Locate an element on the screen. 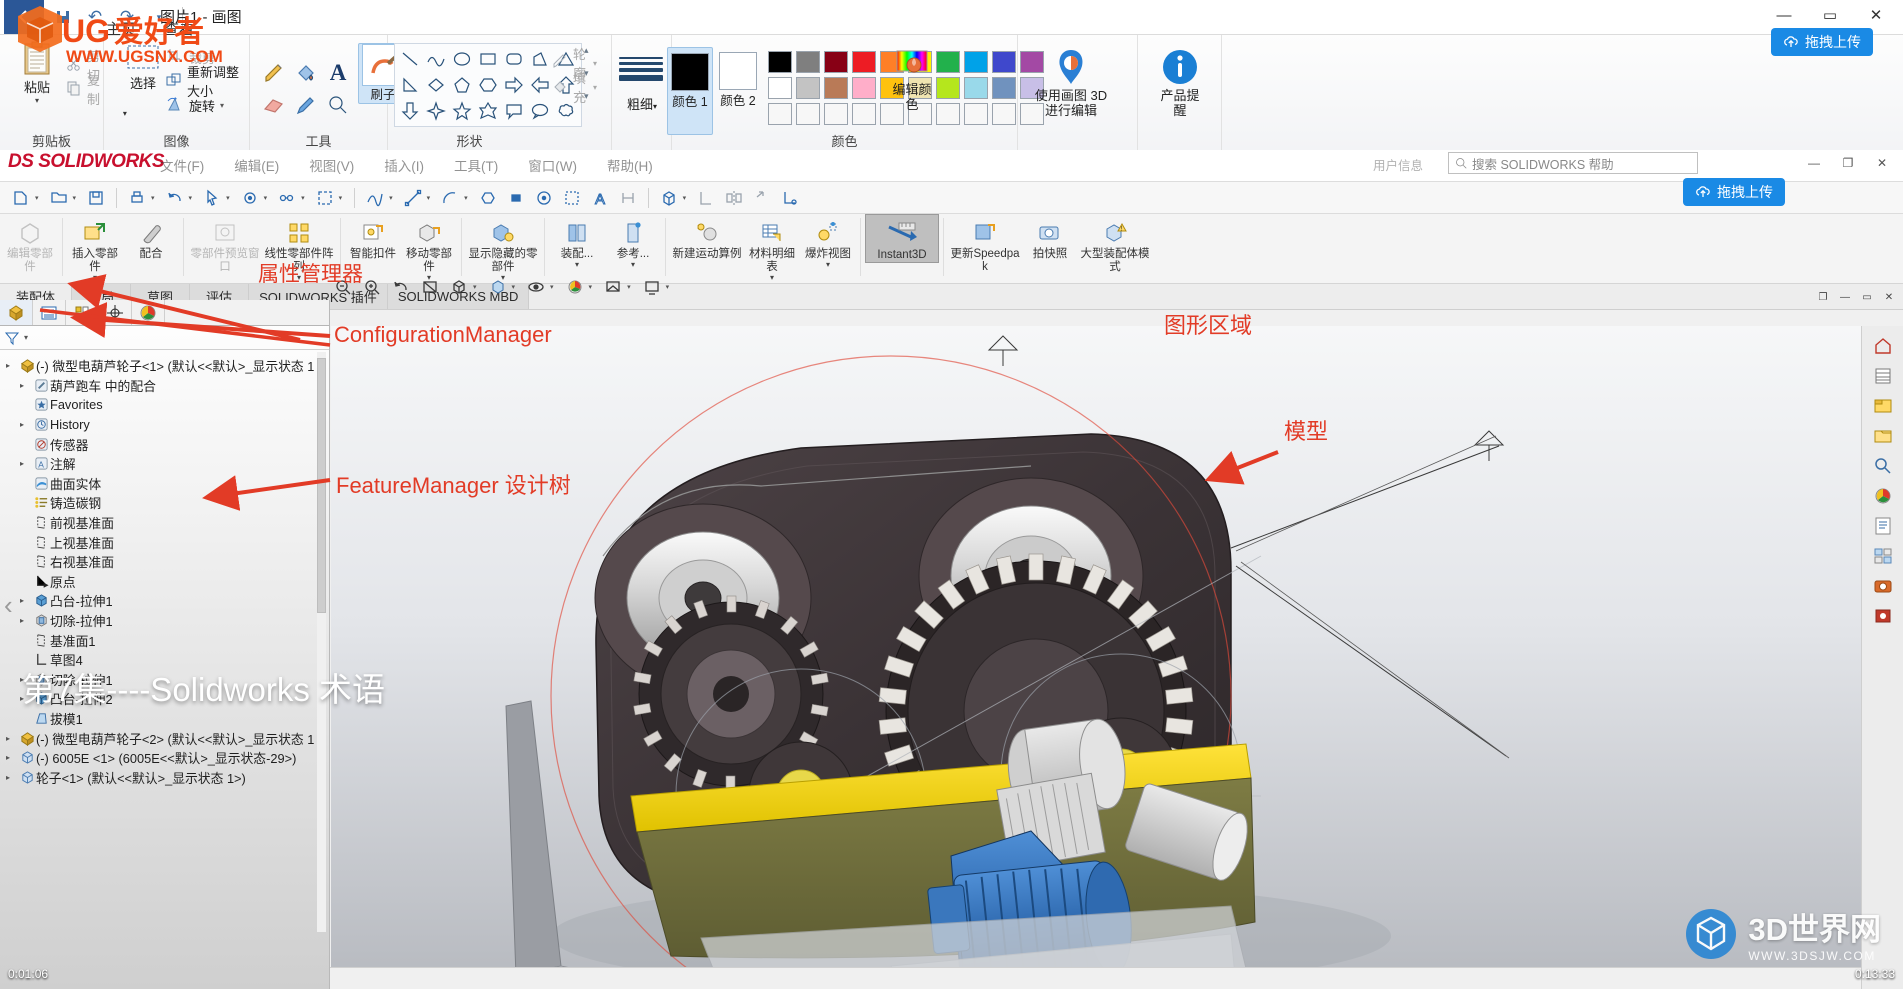 The image size is (1903, 989). tree-item: 拔模1 is located at coordinates (164, 719).